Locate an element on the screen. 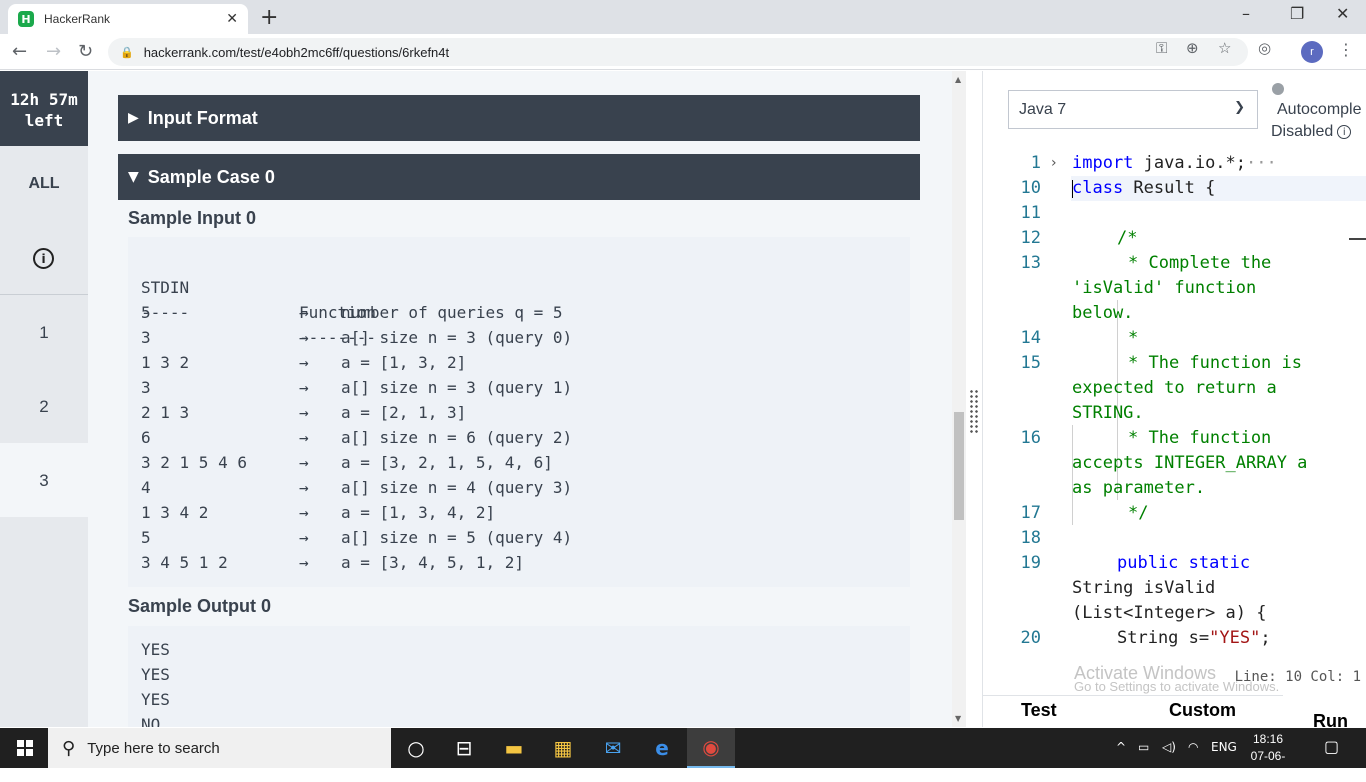 This screenshot has height=782, width=1366. function-desc: a = [1, 3, 4, 2] is located at coordinates (418, 512).